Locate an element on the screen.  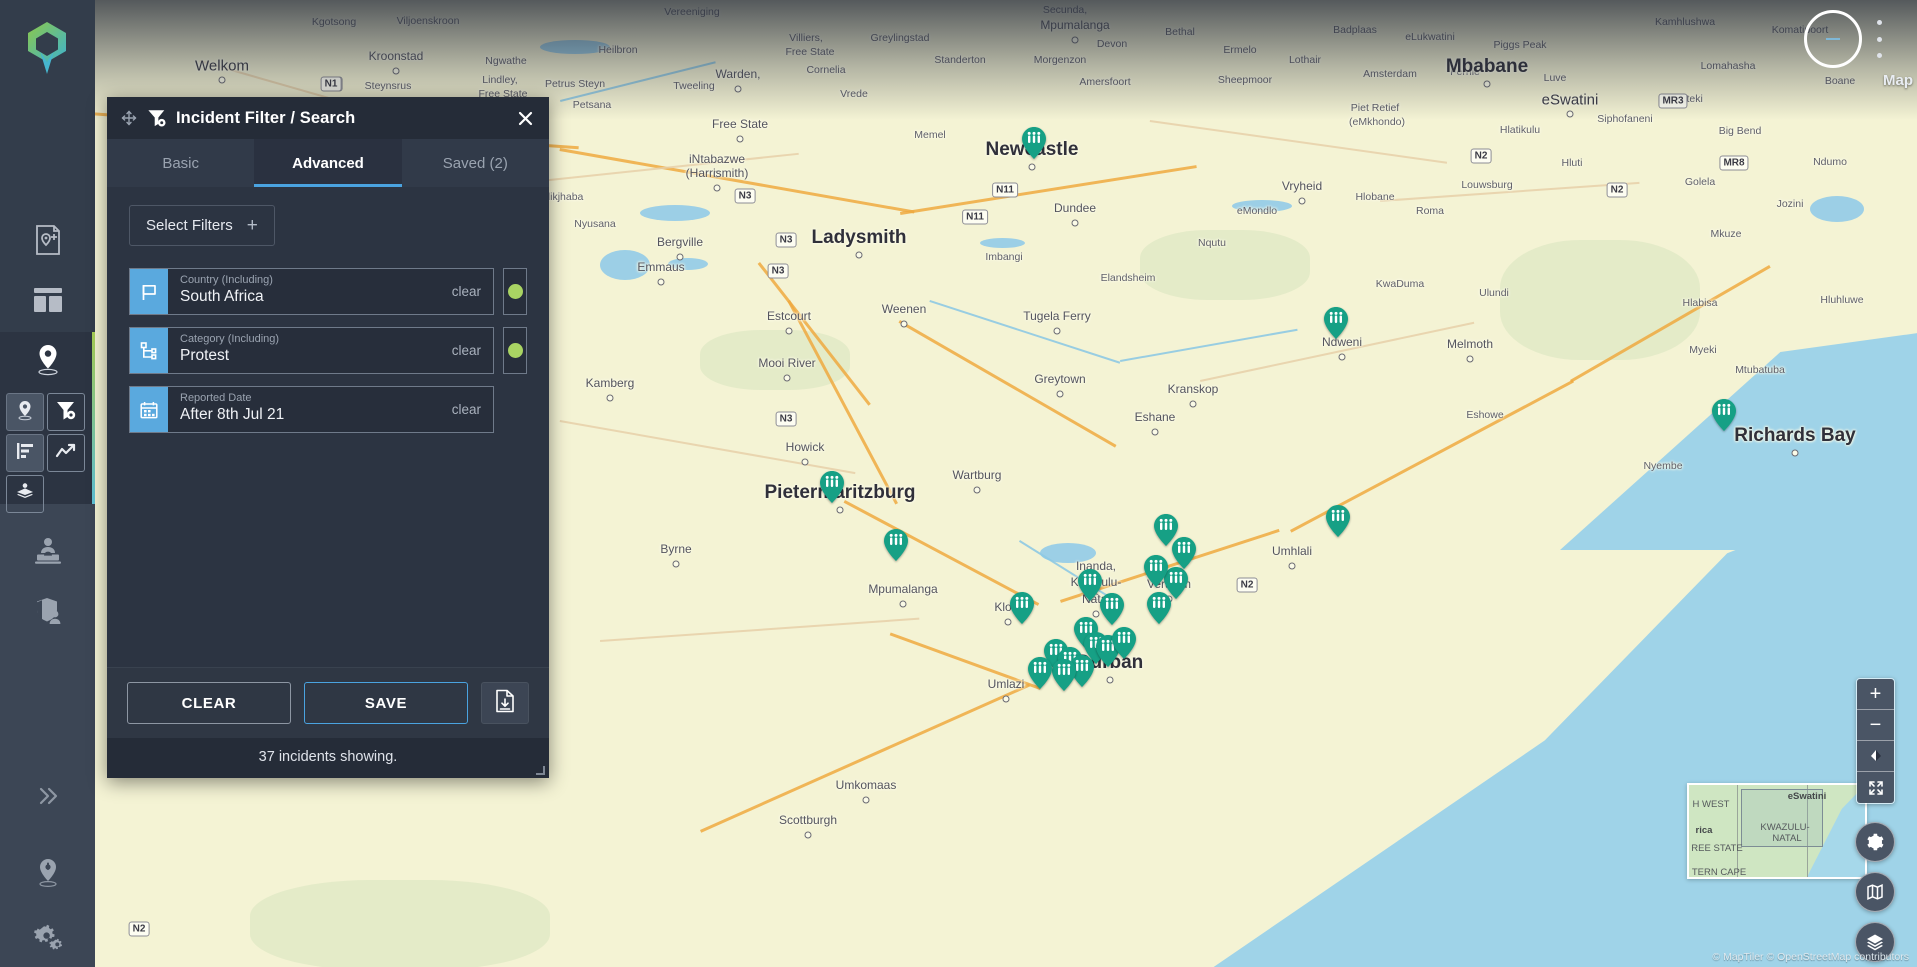
sidebar-item-pin-tool is located at coordinates (25, 412).